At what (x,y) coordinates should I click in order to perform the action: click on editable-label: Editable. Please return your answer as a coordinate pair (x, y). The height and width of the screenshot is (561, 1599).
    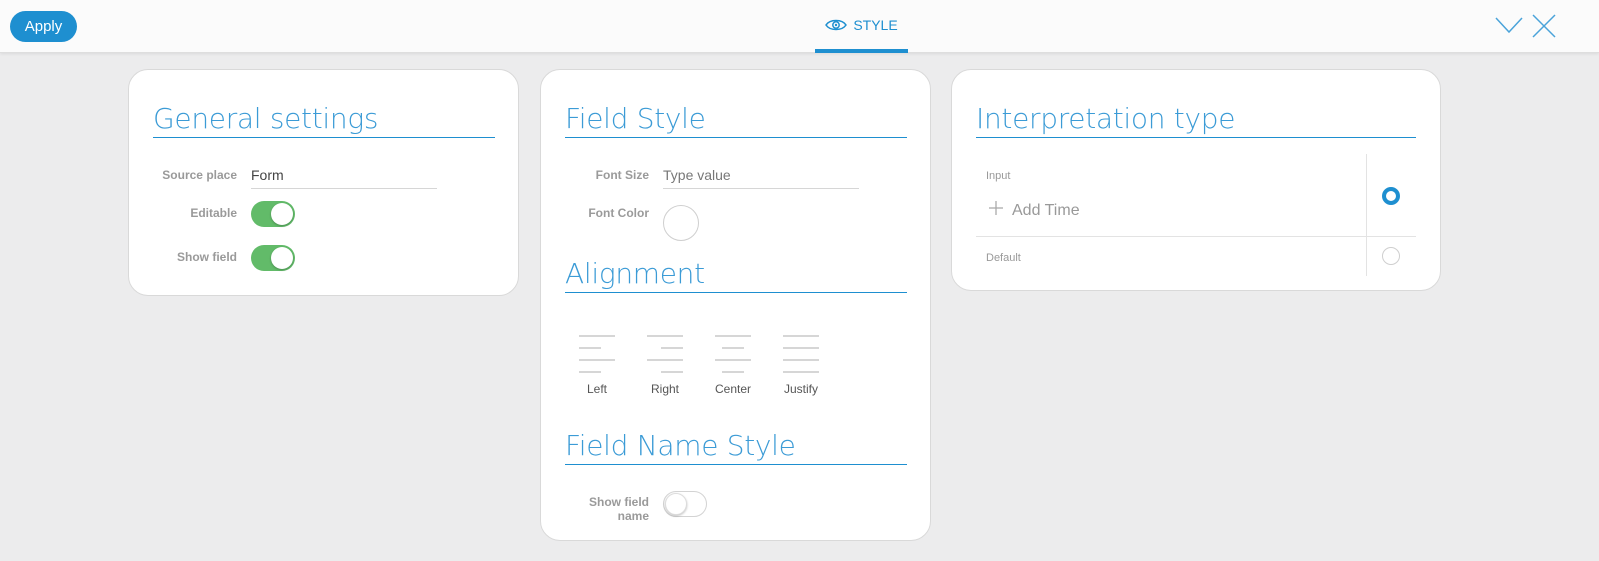
    Looking at the image, I should click on (213, 213).